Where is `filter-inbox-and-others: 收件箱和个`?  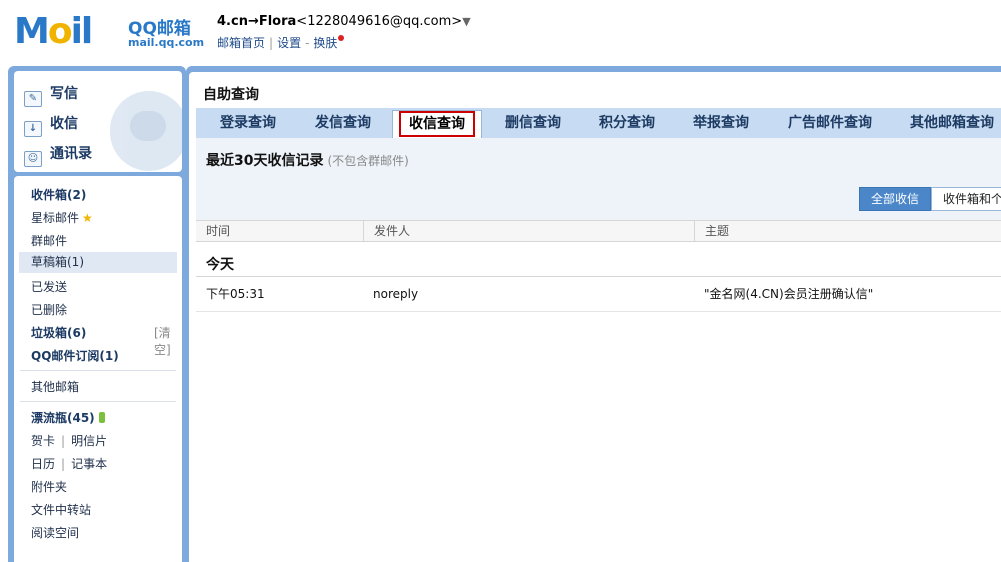 filter-inbox-and-others: 收件箱和个 is located at coordinates (966, 199).